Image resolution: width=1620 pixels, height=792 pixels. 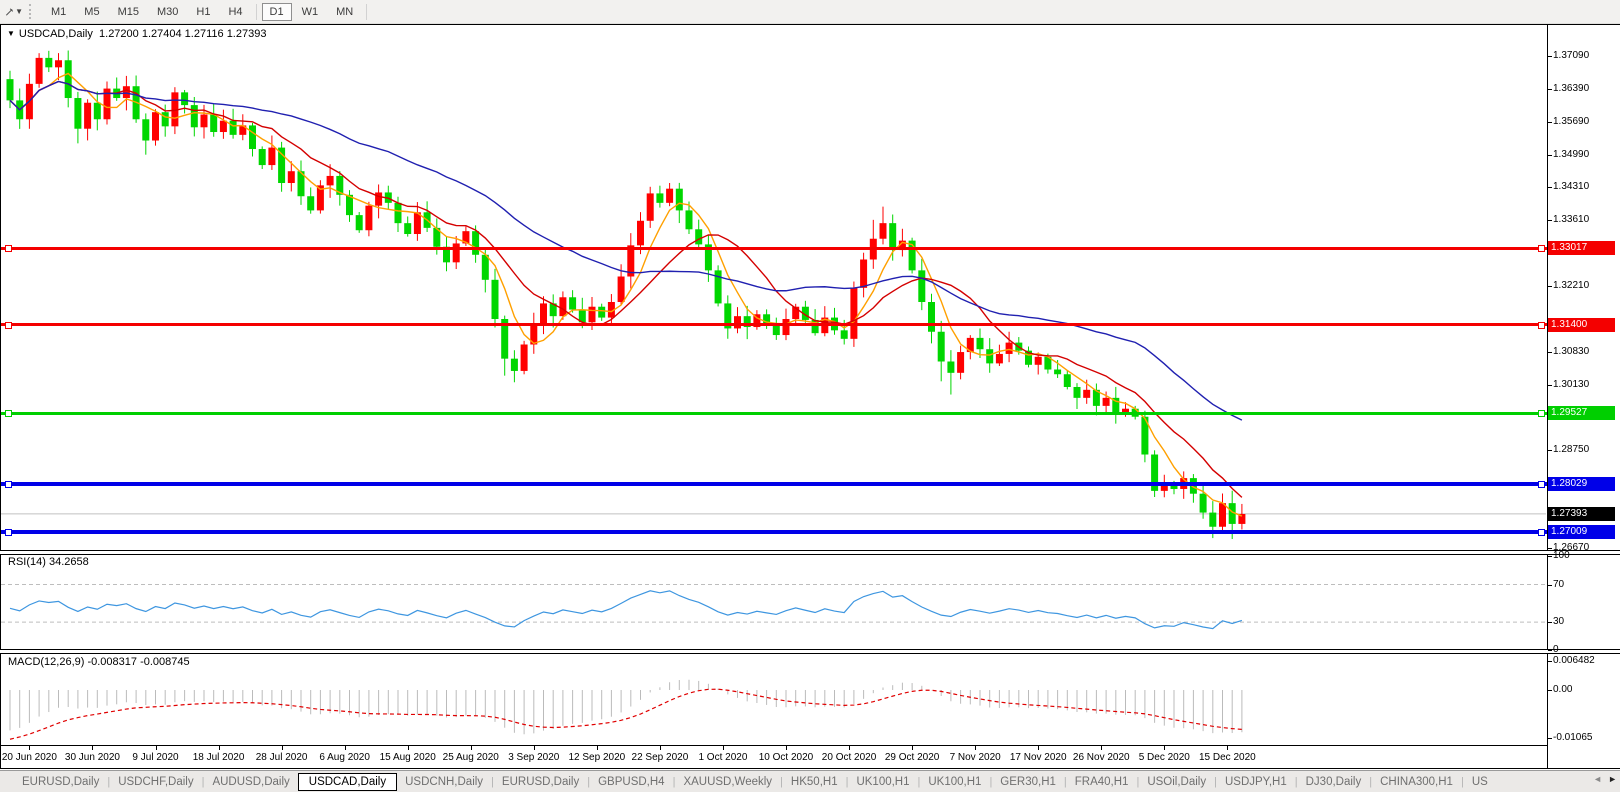 I want to click on macd-pane, so click(x=626, y=709).